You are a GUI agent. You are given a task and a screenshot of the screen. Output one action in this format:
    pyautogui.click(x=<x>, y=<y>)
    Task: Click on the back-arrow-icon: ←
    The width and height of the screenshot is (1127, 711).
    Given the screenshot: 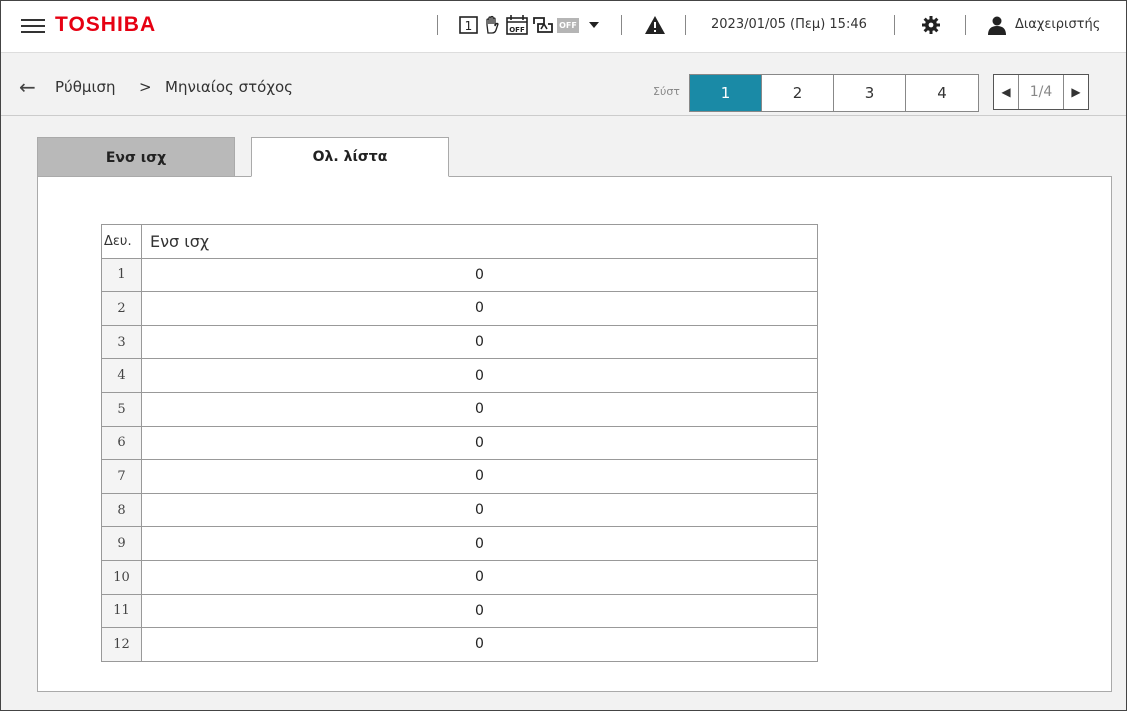 What is the action you would take?
    pyautogui.click(x=27, y=87)
    